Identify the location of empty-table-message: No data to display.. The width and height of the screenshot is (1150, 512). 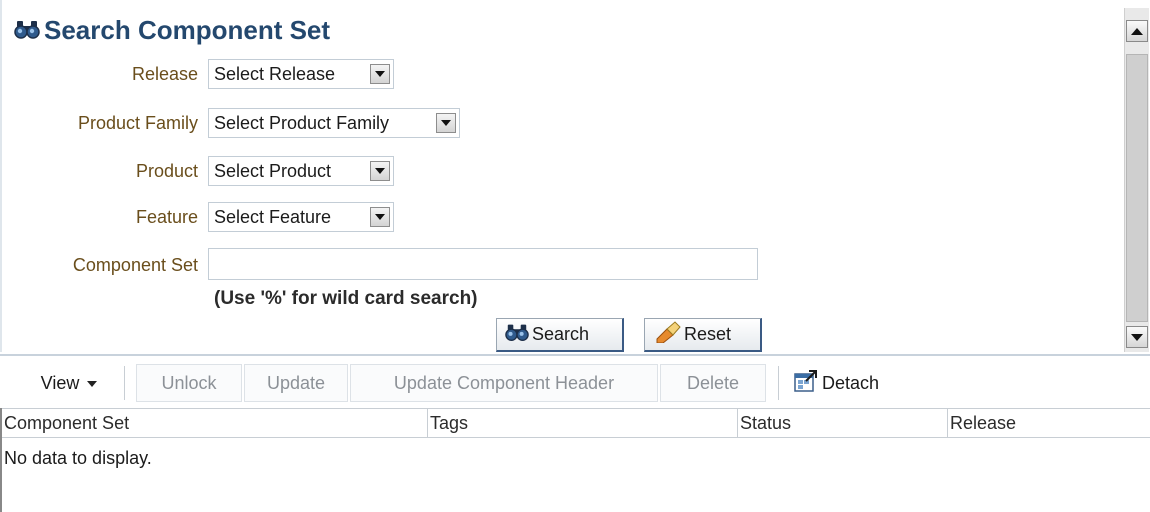
(78, 458).